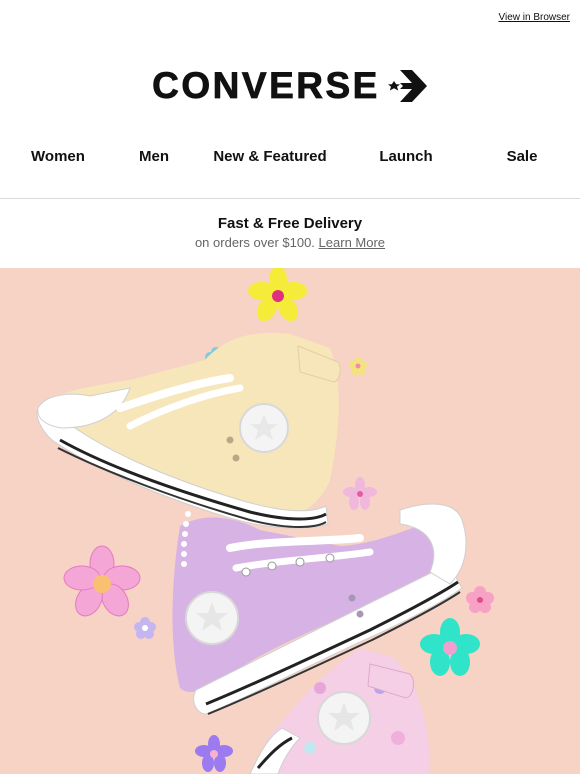 The image size is (580, 774). I want to click on brand-logo: CONVERSE, so click(290, 86).